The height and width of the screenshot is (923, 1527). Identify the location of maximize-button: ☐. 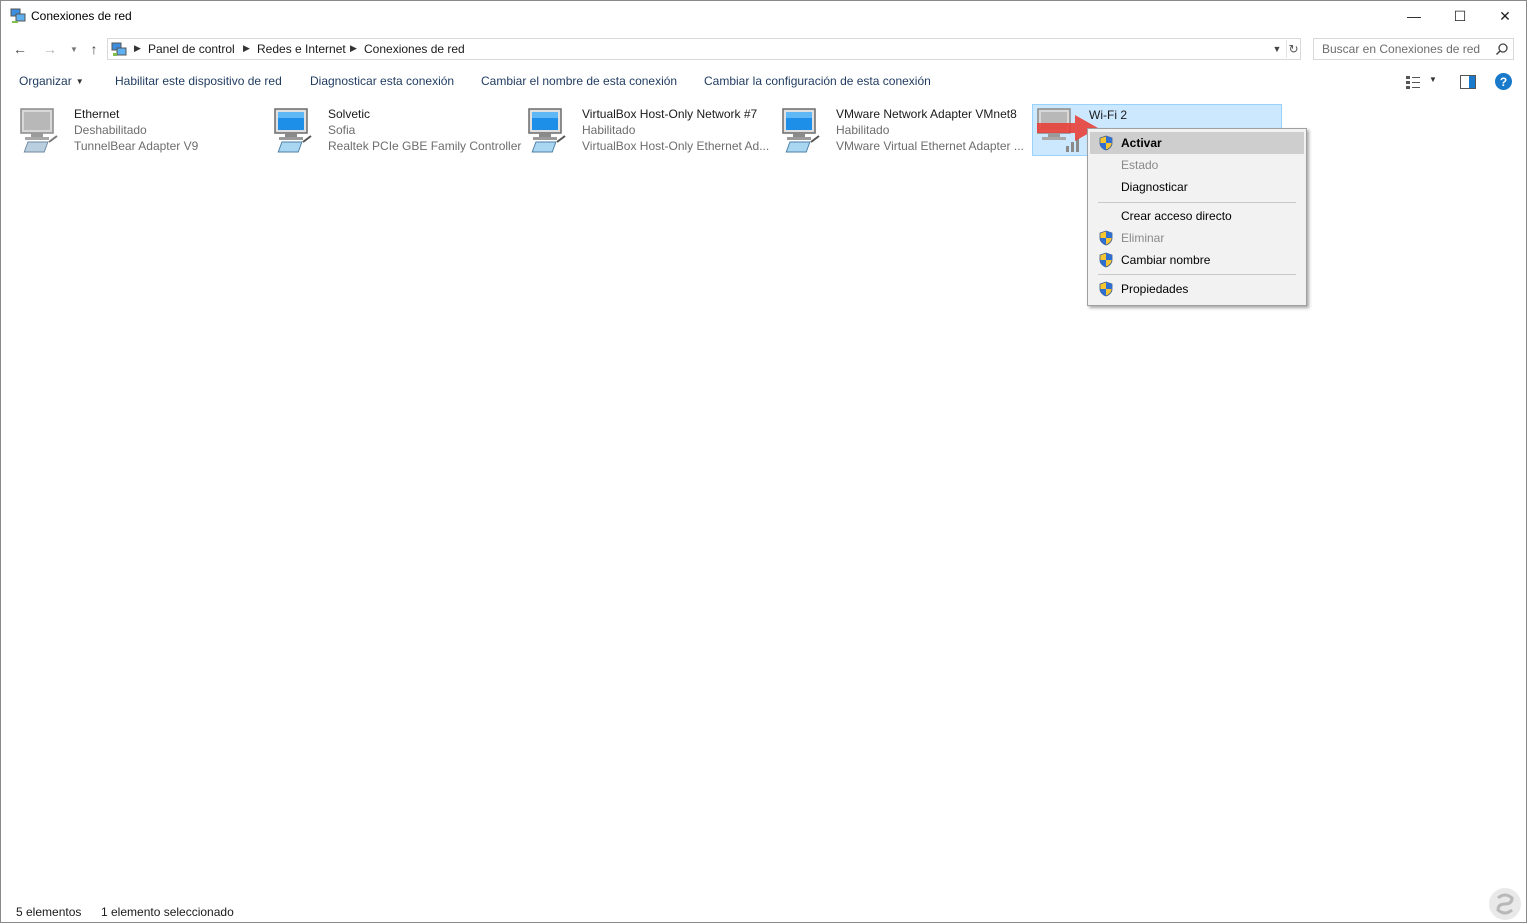
(1460, 16).